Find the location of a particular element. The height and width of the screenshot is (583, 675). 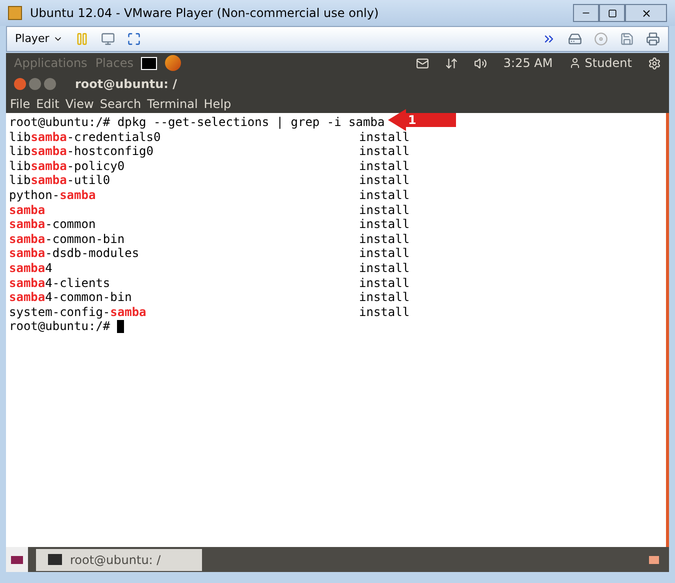

package-name: samba4 is located at coordinates (30, 267).